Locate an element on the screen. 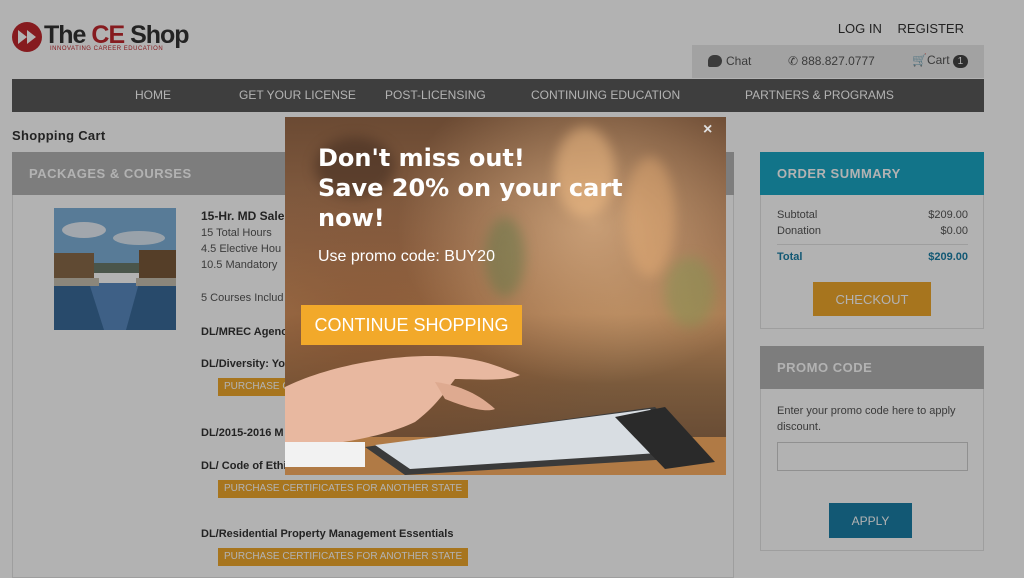 The height and width of the screenshot is (578, 1024). promo-code-text: Use promo code: BUY20 is located at coordinates (406, 256).